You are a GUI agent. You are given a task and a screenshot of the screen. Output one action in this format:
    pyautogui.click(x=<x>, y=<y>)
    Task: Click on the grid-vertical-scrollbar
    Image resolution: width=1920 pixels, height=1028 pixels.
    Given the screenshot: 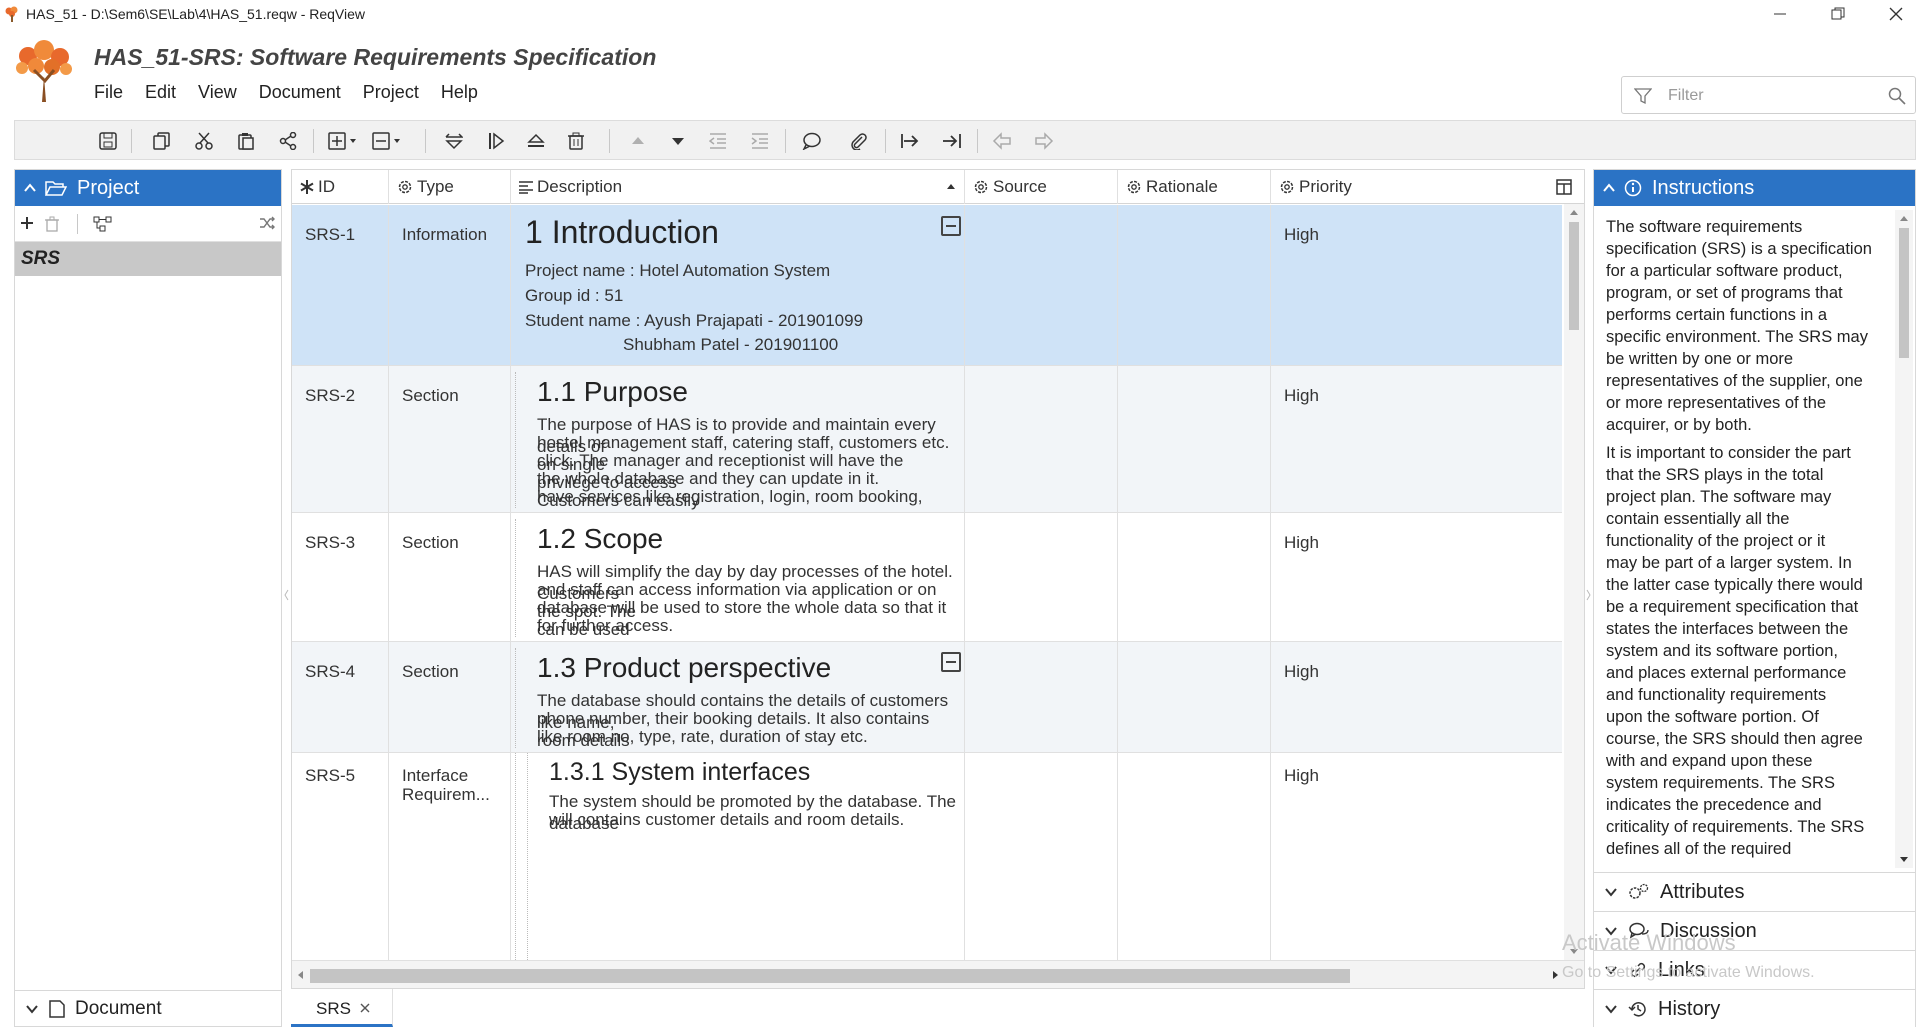 What is the action you would take?
    pyautogui.click(x=1574, y=582)
    